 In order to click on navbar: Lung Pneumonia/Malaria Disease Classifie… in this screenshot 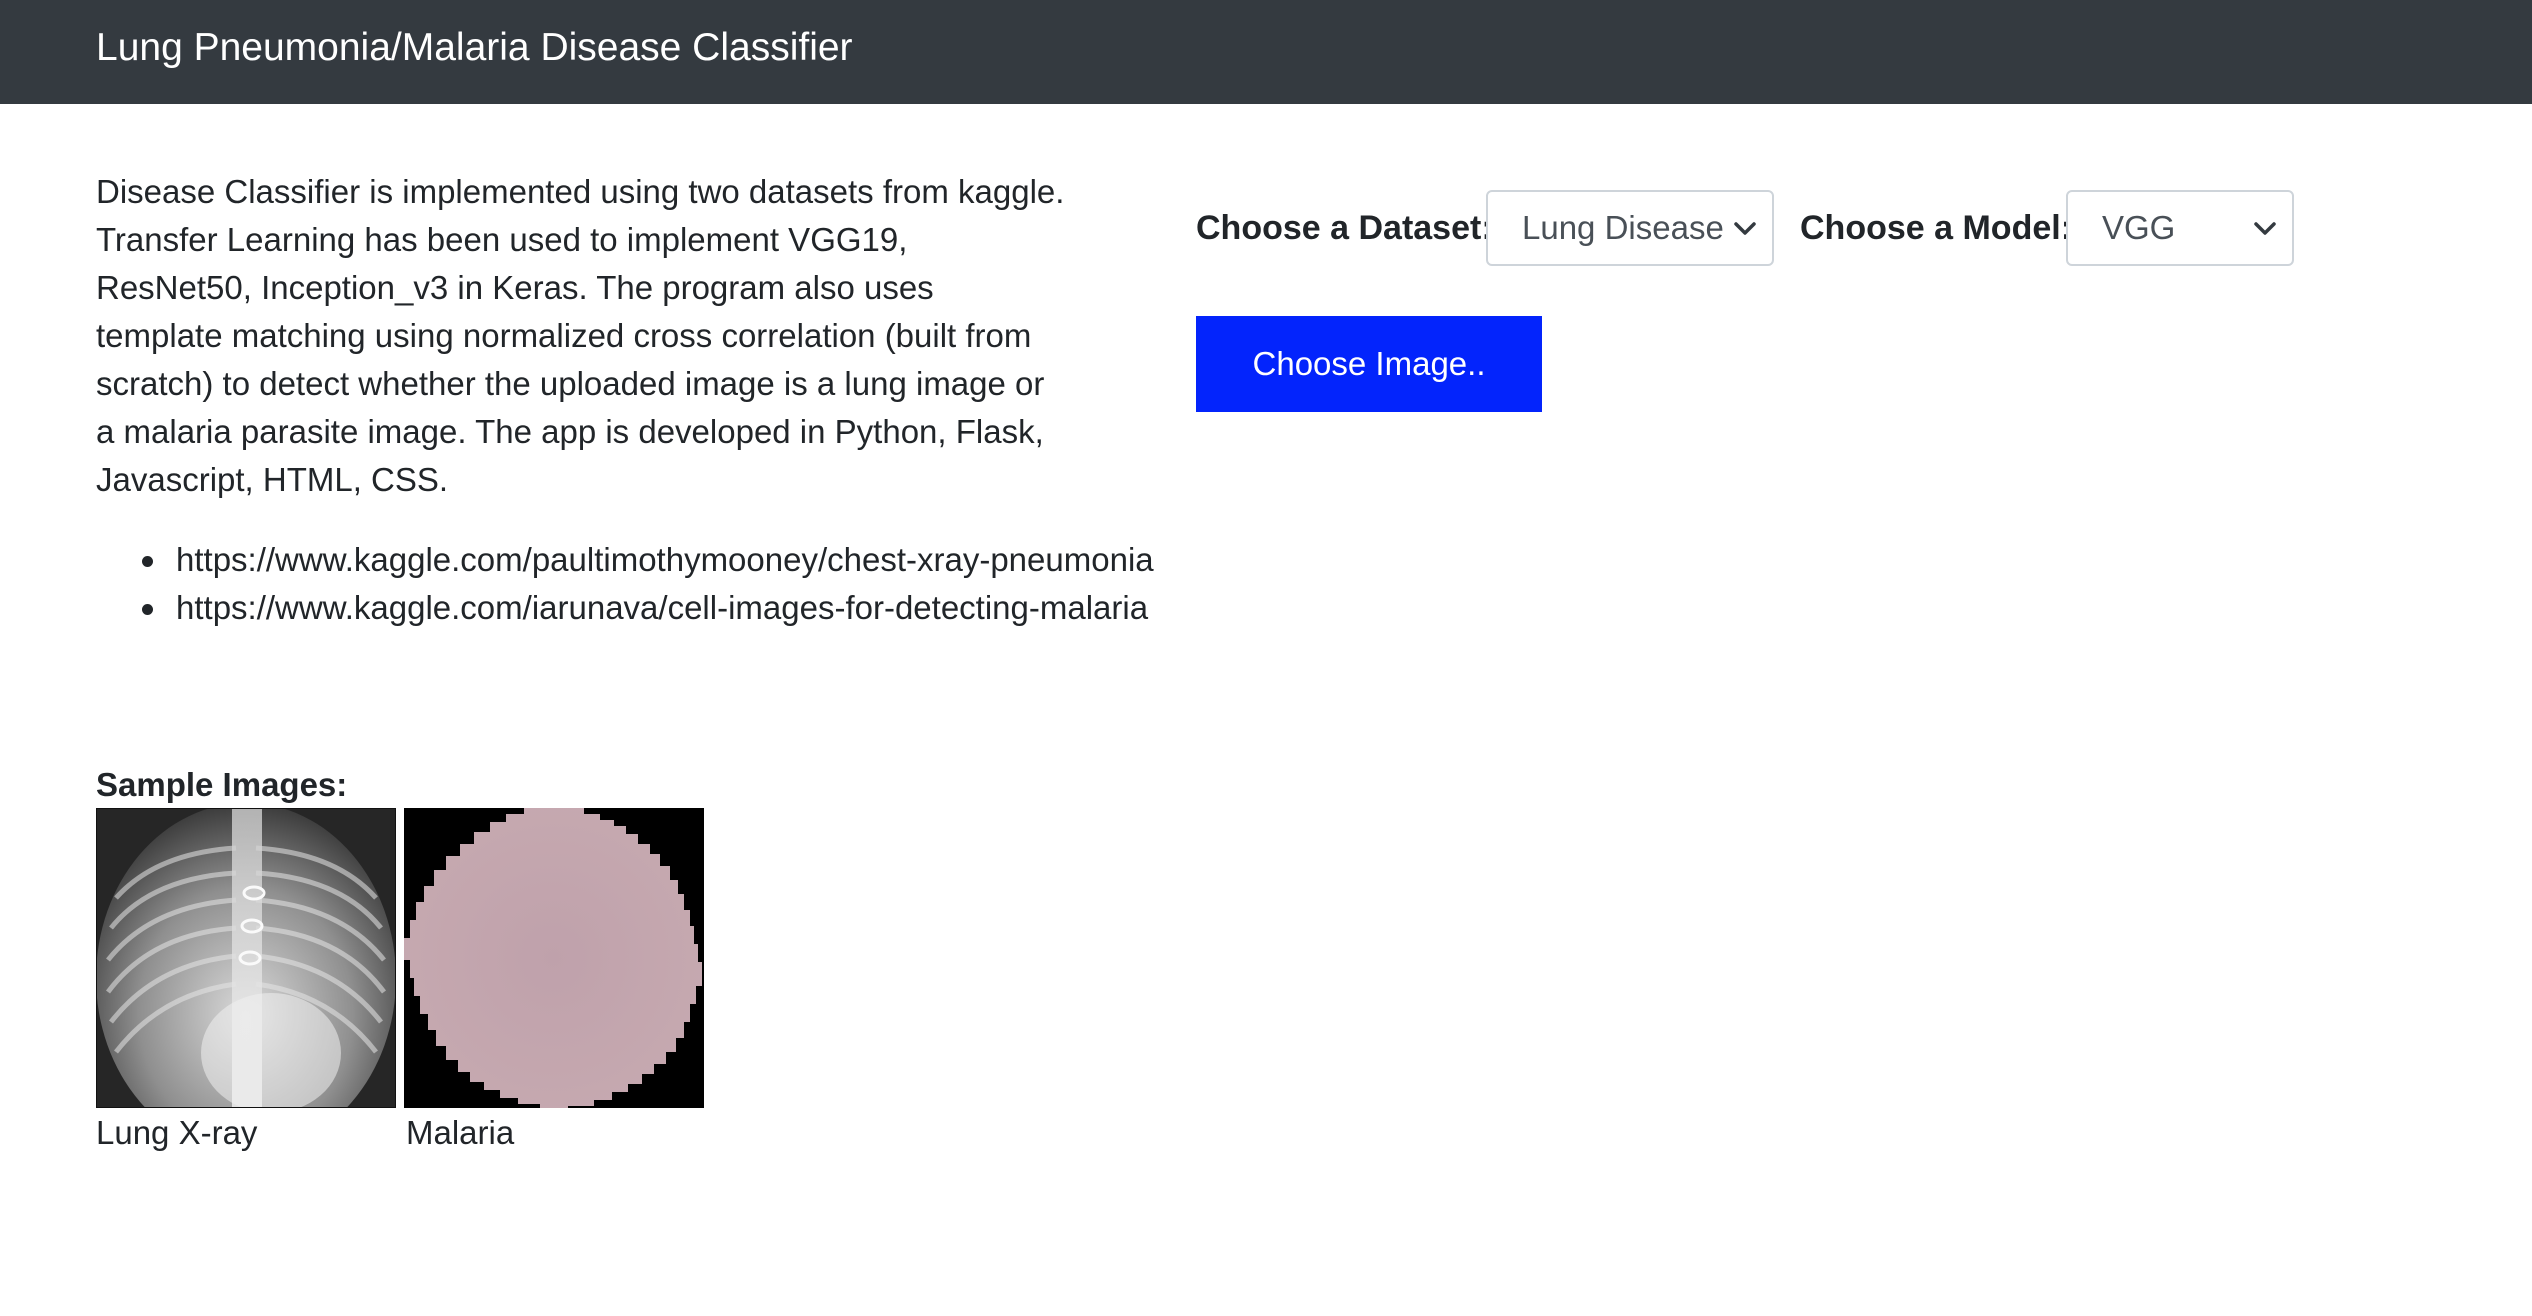, I will do `click(1266, 52)`.